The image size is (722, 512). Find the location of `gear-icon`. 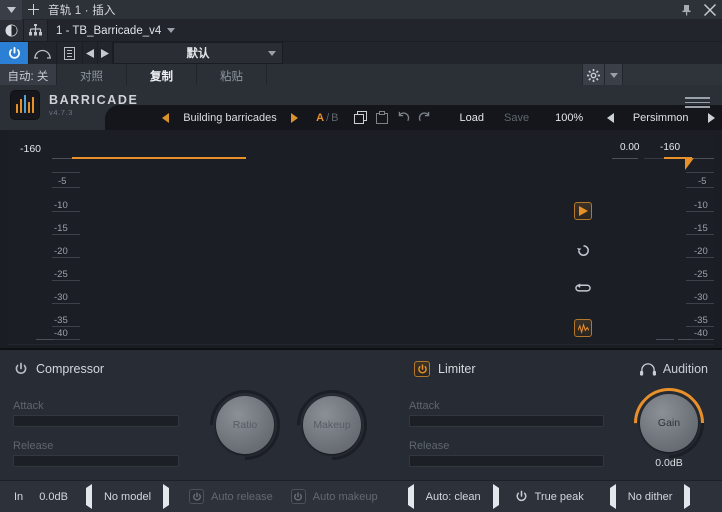

gear-icon is located at coordinates (593, 75).